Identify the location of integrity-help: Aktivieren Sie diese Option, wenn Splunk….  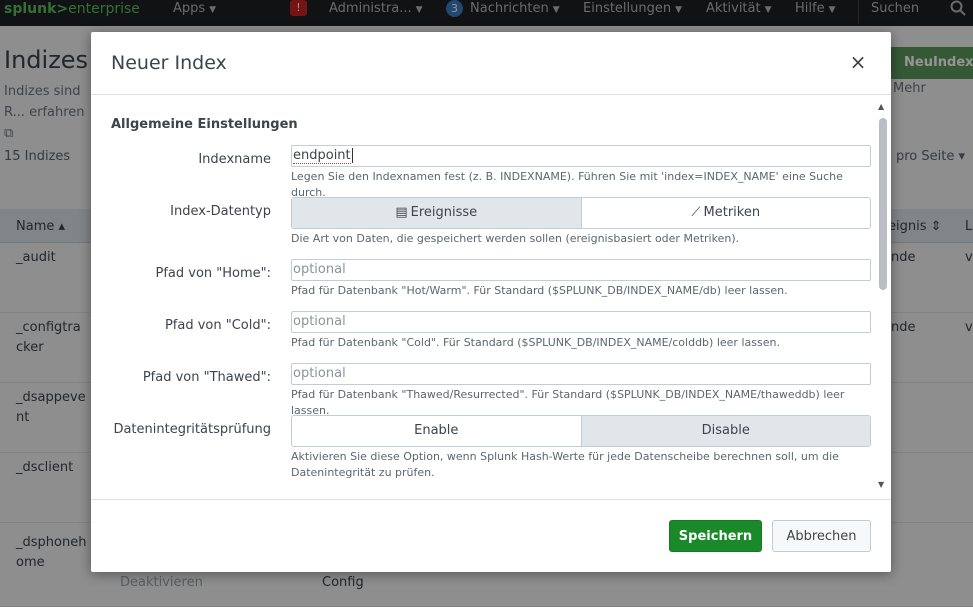
(565, 464).